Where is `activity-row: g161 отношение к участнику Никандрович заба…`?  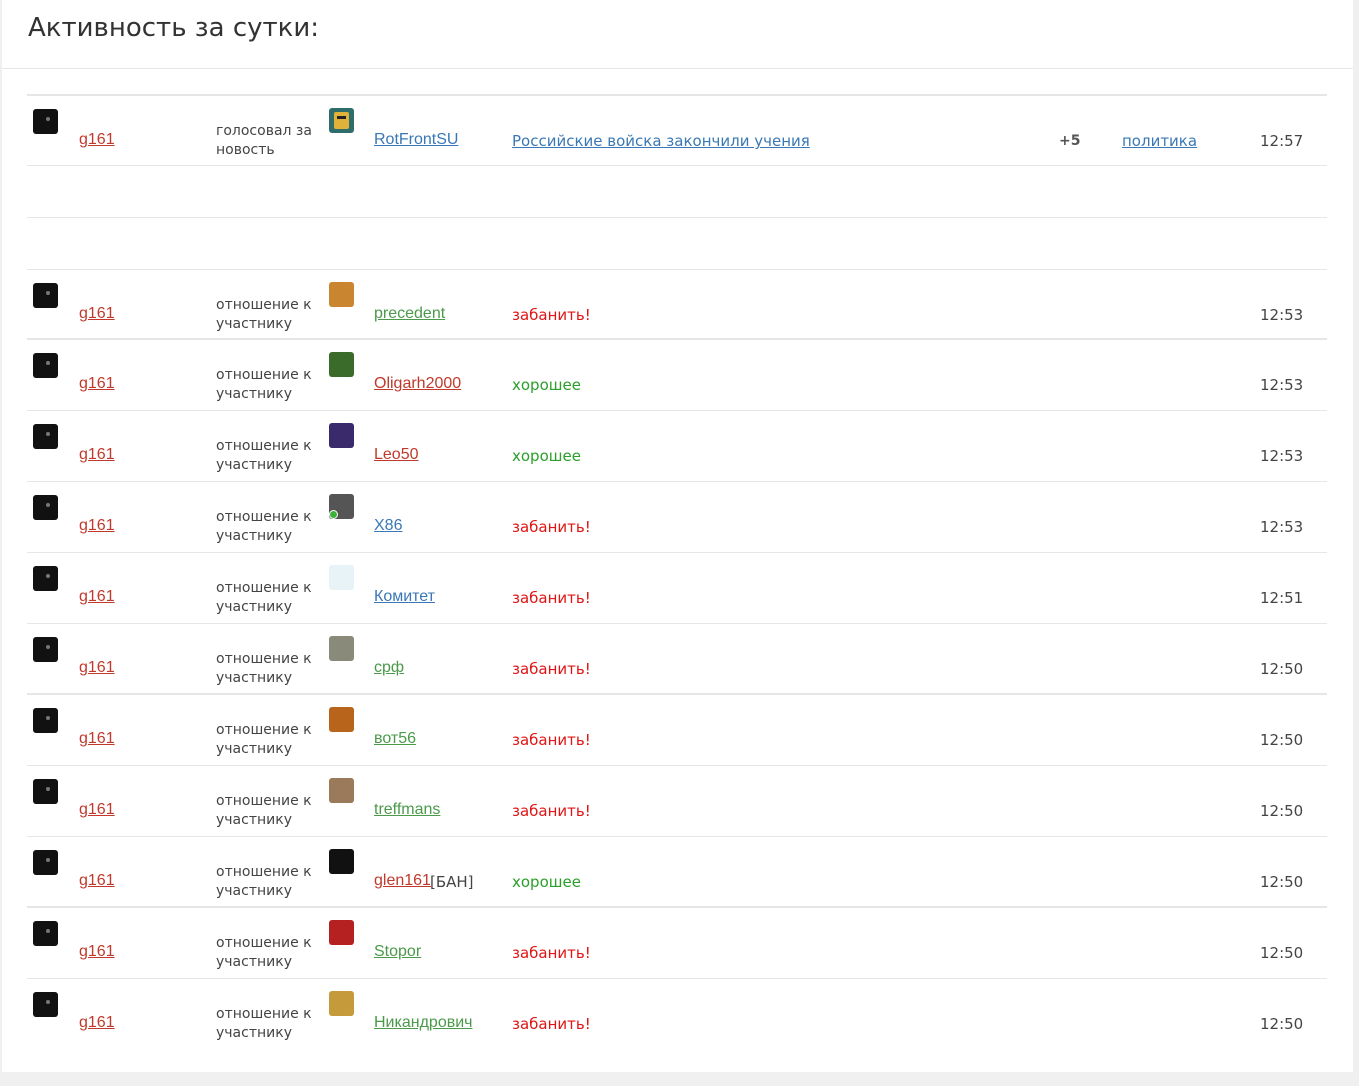 activity-row: g161 отношение к участнику Никандрович заба… is located at coordinates (677, 1014).